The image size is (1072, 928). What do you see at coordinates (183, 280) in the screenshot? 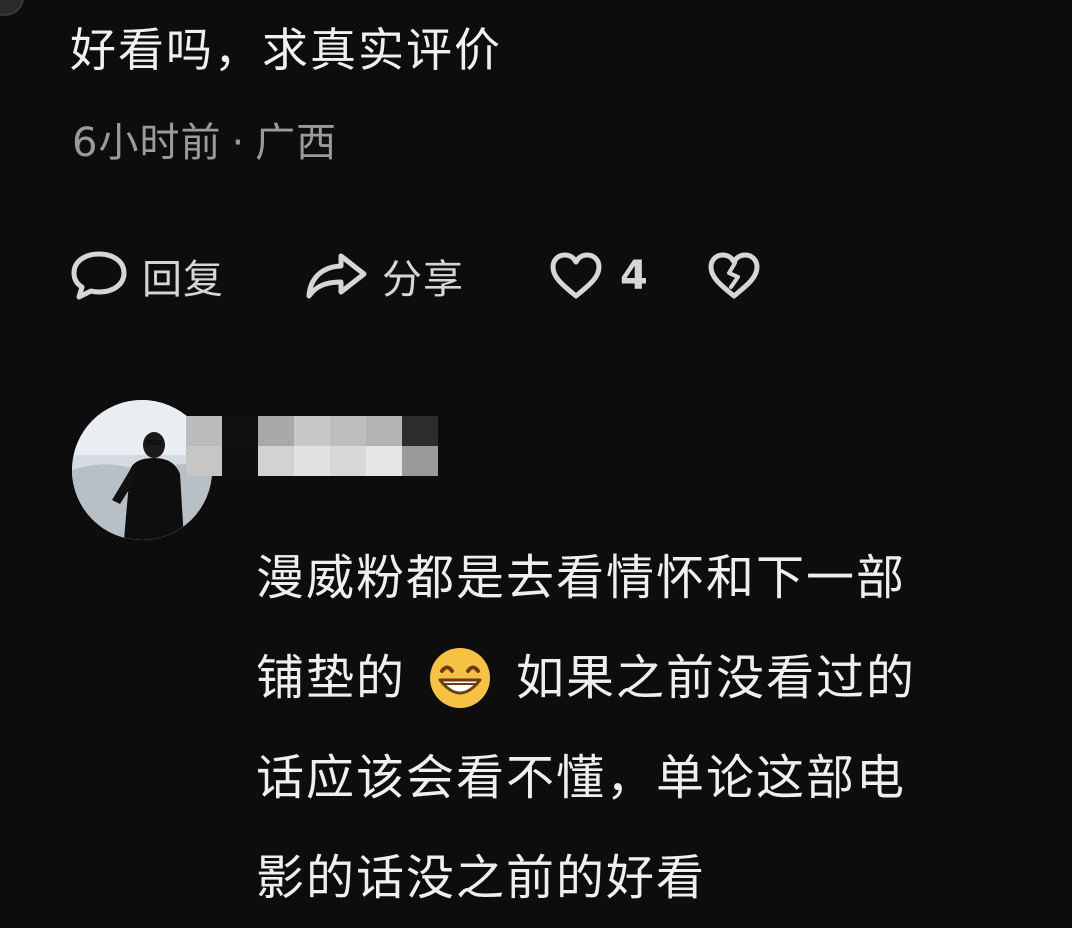
I see `reply-label: 回复` at bounding box center [183, 280].